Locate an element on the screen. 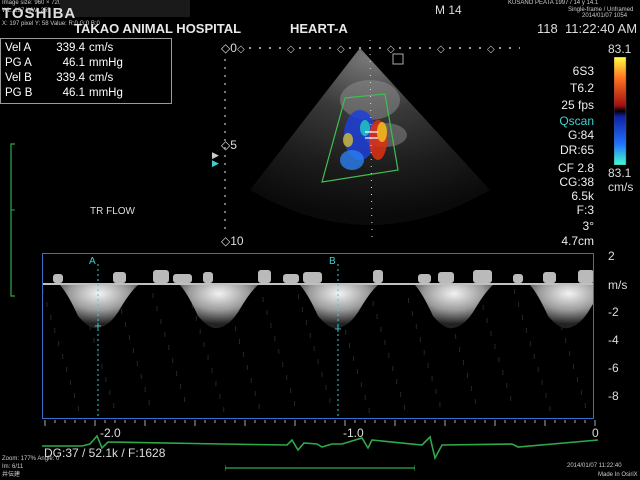  footer-origin: Made In OsiriX is located at coordinates (618, 475).